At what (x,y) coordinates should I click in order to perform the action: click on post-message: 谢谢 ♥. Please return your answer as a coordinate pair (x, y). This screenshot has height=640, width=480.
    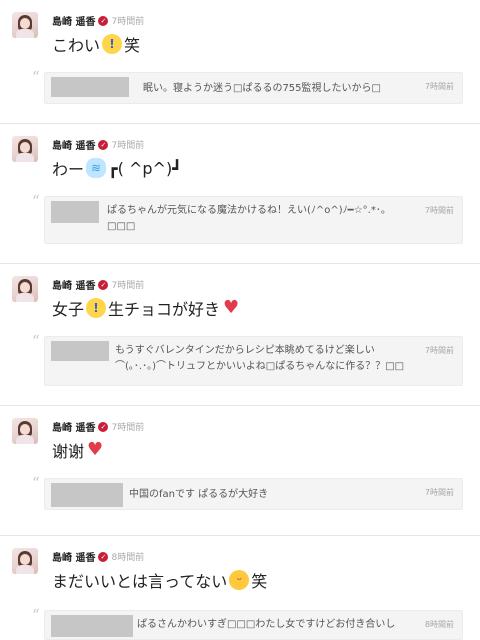
    Looking at the image, I should click on (79, 450).